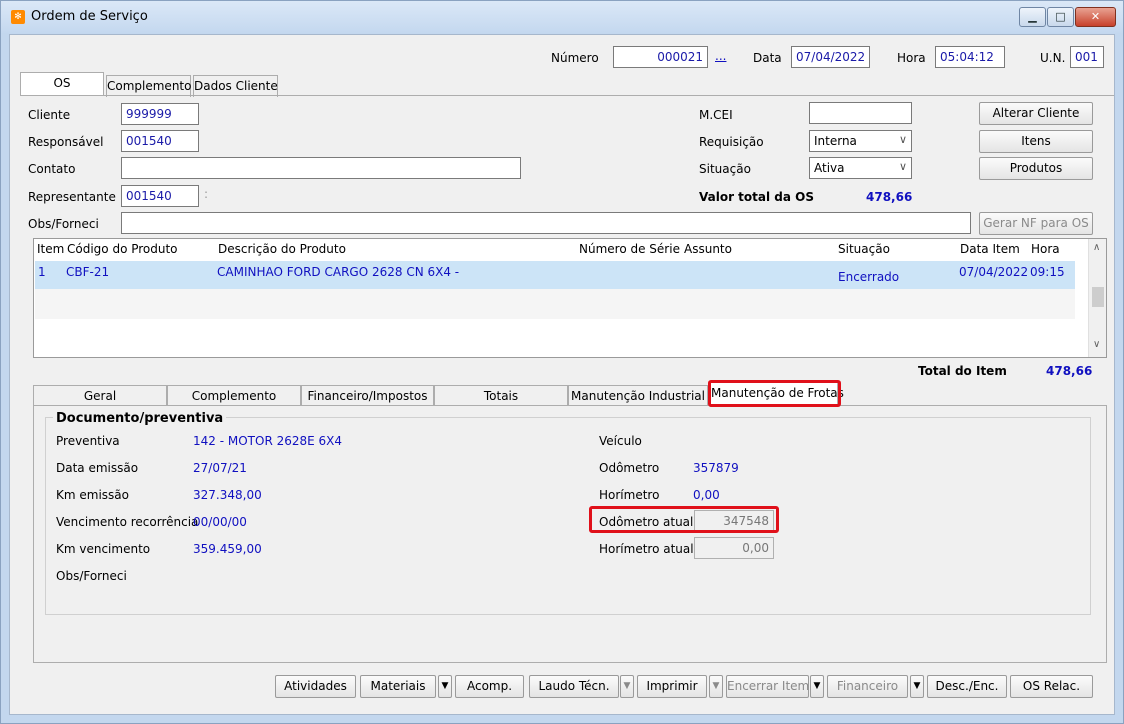  Describe the element at coordinates (731, 142) in the screenshot. I see `requisicao-label: Requisição` at that location.